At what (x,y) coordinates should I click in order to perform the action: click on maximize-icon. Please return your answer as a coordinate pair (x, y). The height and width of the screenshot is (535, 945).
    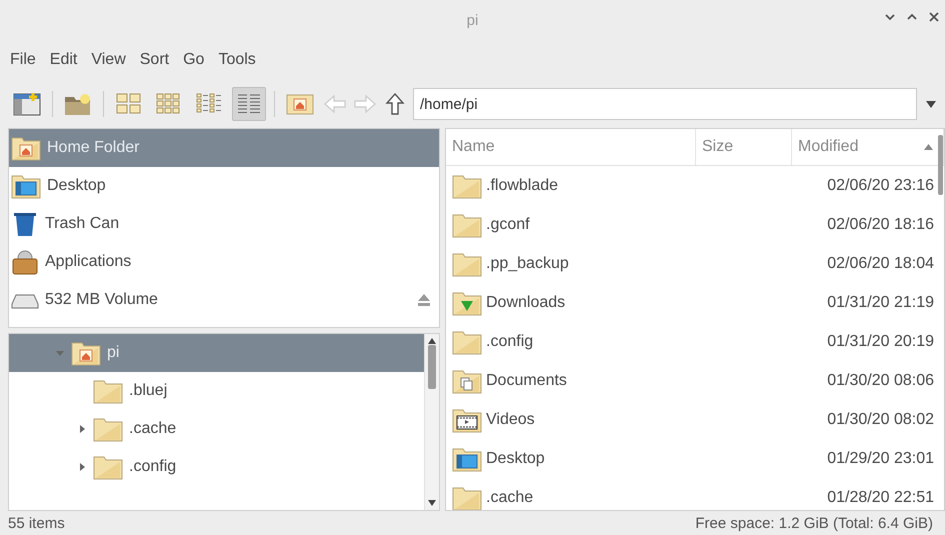
    Looking at the image, I should click on (912, 17).